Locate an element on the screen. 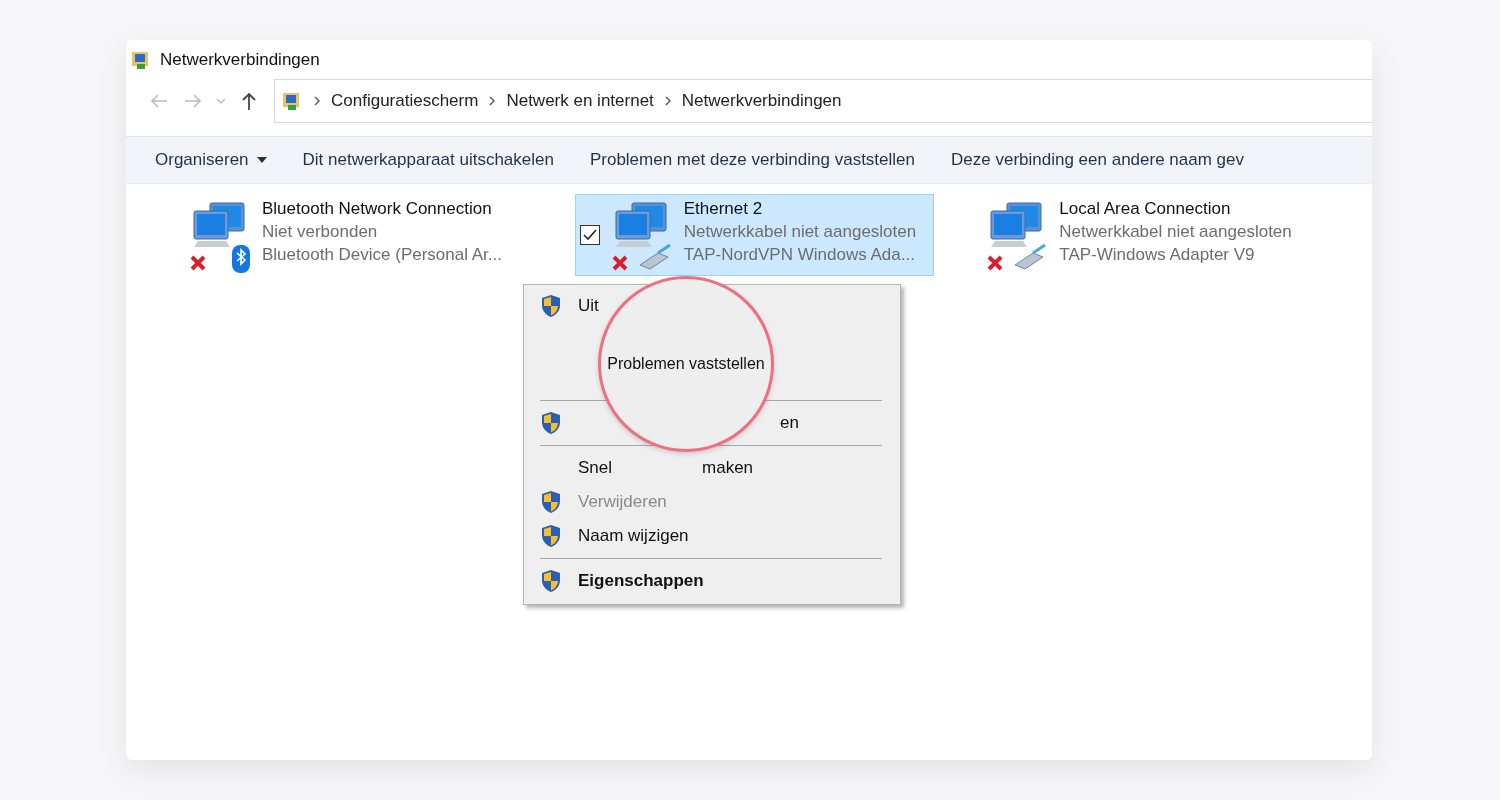 This screenshot has width=1500, height=800. toolbar-button: Problemen met deze verbinding vaststellen is located at coordinates (752, 160).